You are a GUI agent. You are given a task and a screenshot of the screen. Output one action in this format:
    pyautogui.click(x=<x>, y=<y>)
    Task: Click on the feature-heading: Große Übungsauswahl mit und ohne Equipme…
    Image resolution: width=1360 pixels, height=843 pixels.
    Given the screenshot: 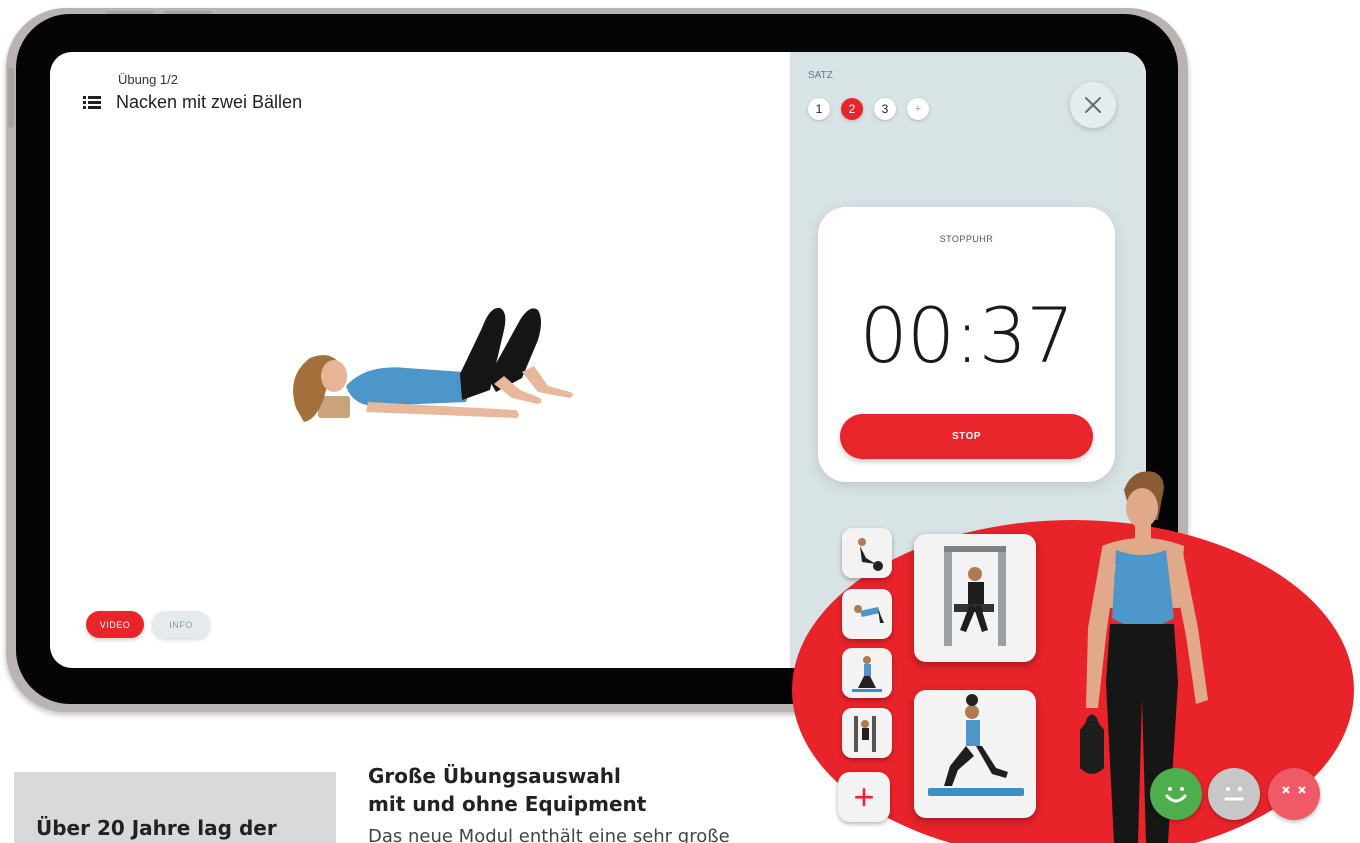 What is the action you would take?
    pyautogui.click(x=507, y=790)
    